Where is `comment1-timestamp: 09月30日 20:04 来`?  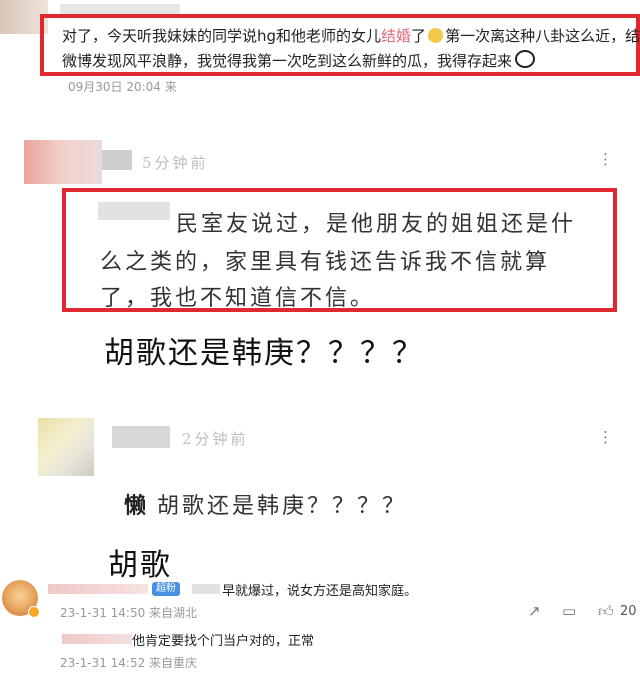
comment1-timestamp: 09月30日 20:04 来 is located at coordinates (122, 87).